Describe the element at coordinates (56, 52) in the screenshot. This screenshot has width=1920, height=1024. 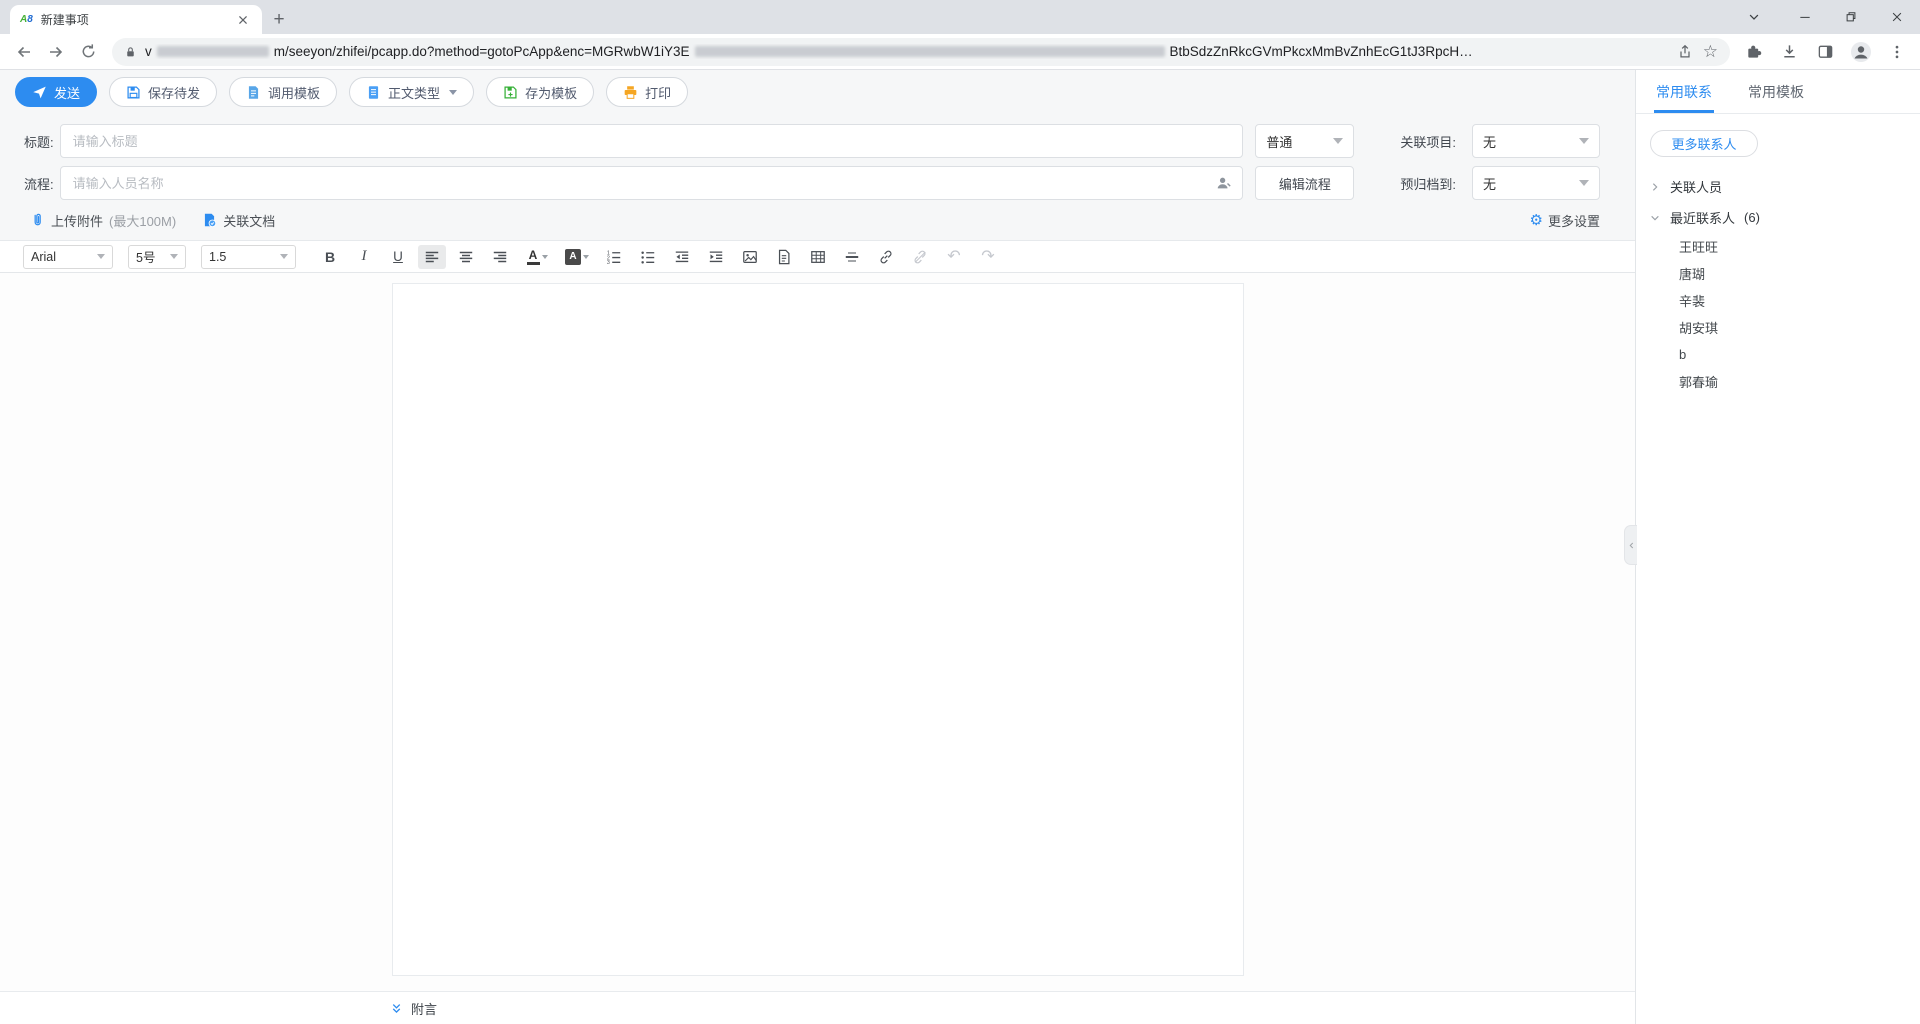
I see `forward-icon` at that location.